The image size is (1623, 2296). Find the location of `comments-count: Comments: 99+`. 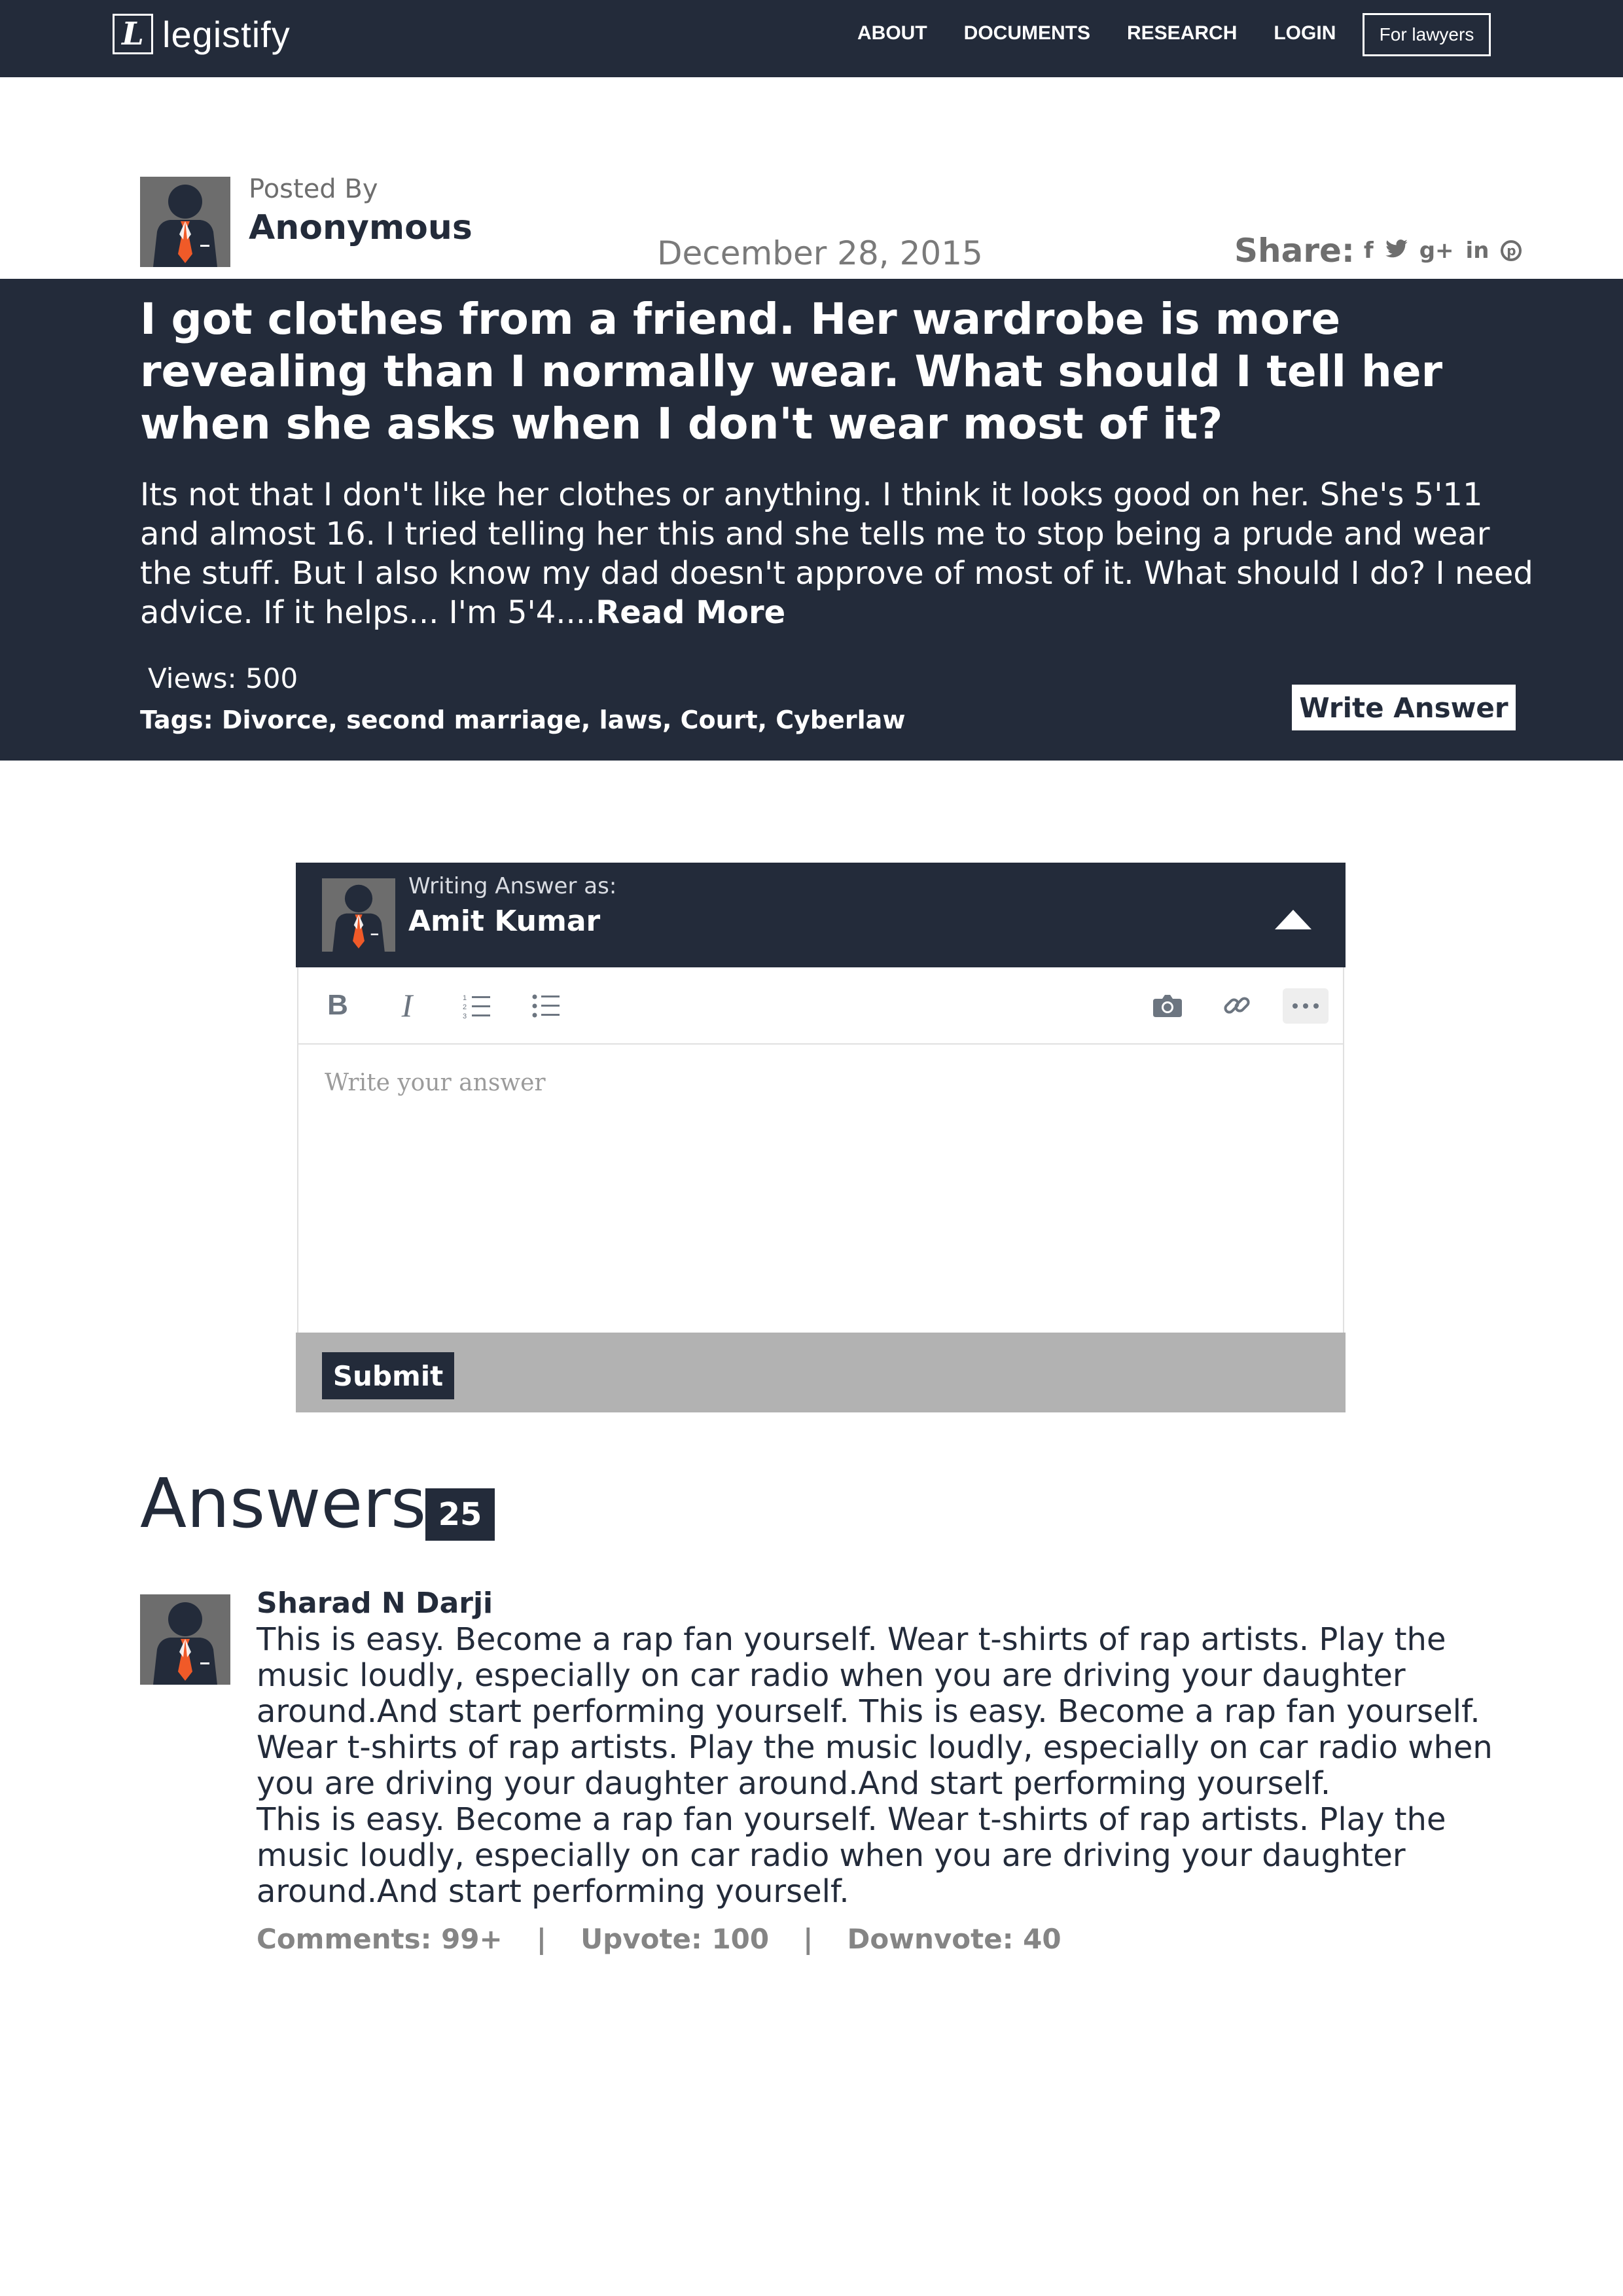

comments-count: Comments: 99+ is located at coordinates (380, 1939).